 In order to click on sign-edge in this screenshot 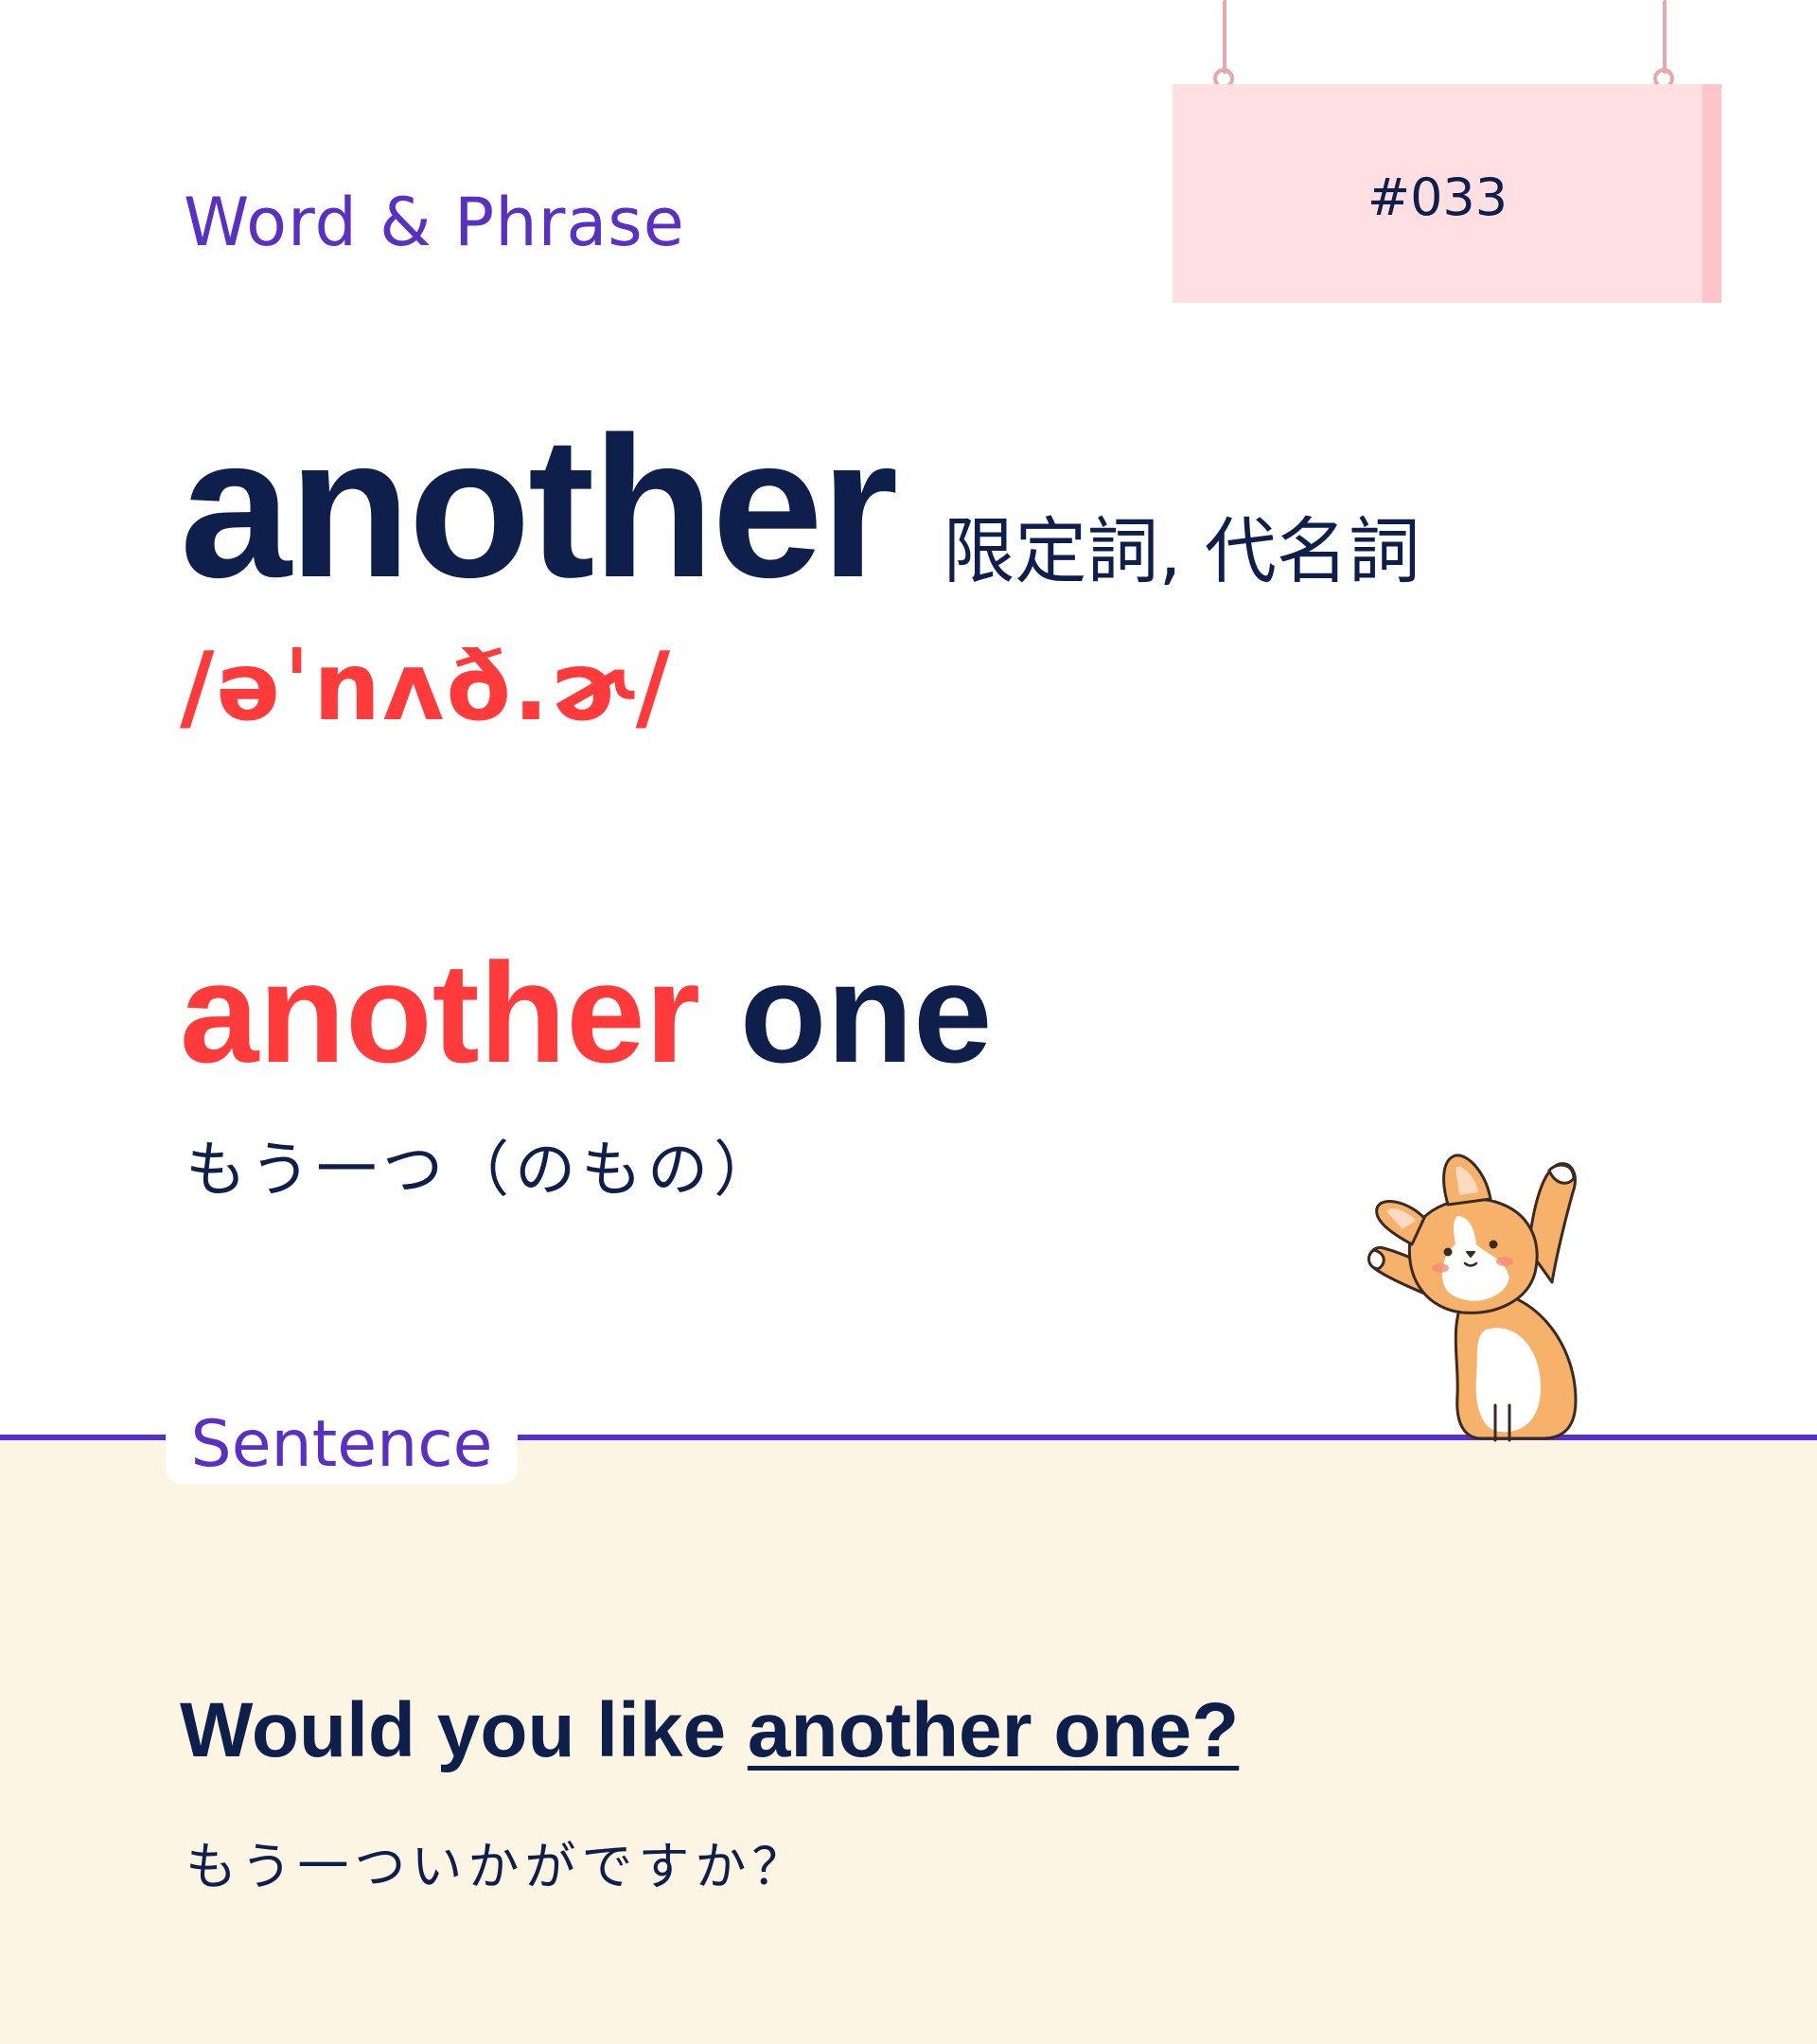, I will do `click(1711, 193)`.